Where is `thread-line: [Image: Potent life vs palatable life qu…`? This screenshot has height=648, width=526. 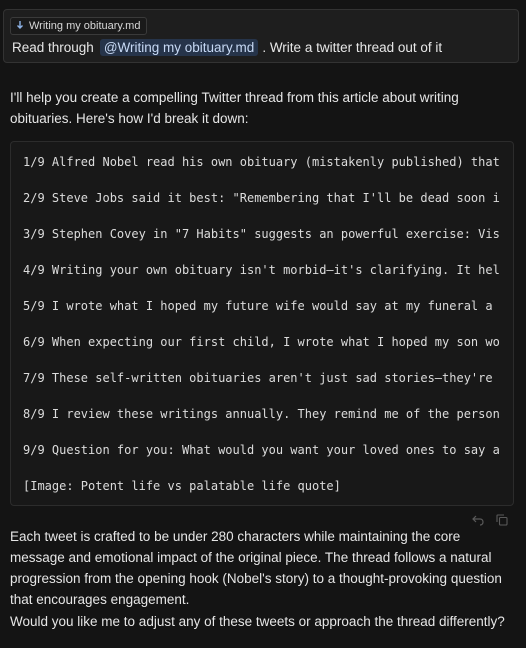 thread-line: [Image: Potent life vs palatable life qu… is located at coordinates (182, 486).